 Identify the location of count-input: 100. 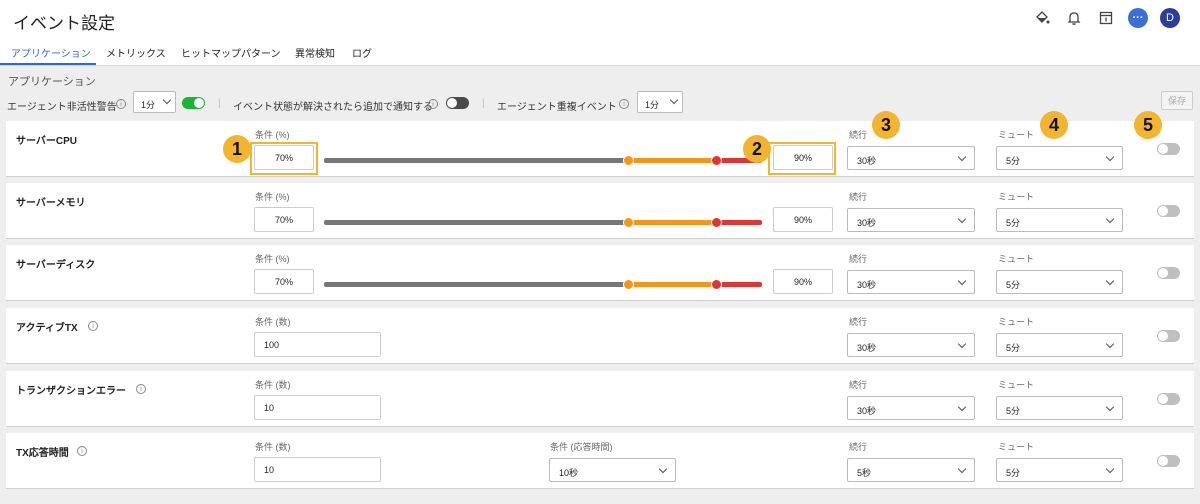
(317, 344).